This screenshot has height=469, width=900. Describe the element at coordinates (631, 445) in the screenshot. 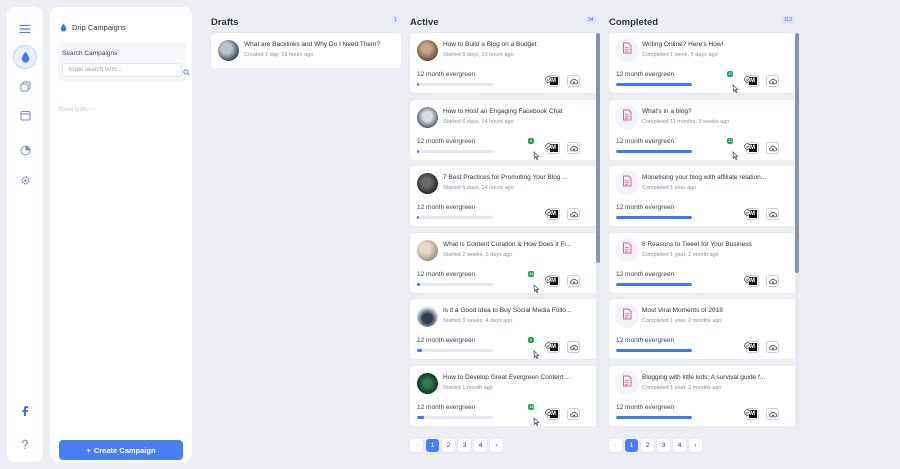

I see `completed-page-1-button: 1` at that location.